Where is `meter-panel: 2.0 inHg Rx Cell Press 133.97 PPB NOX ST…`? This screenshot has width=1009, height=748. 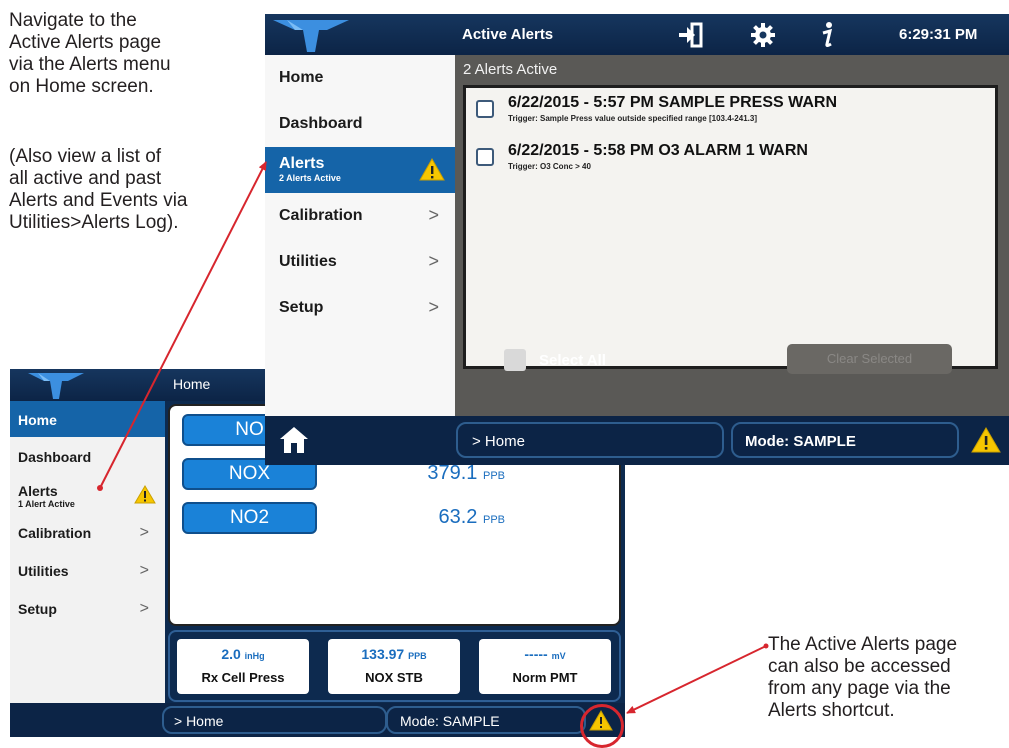
meter-panel: 2.0 inHg Rx Cell Press 133.97 PPB NOX ST… is located at coordinates (394, 666).